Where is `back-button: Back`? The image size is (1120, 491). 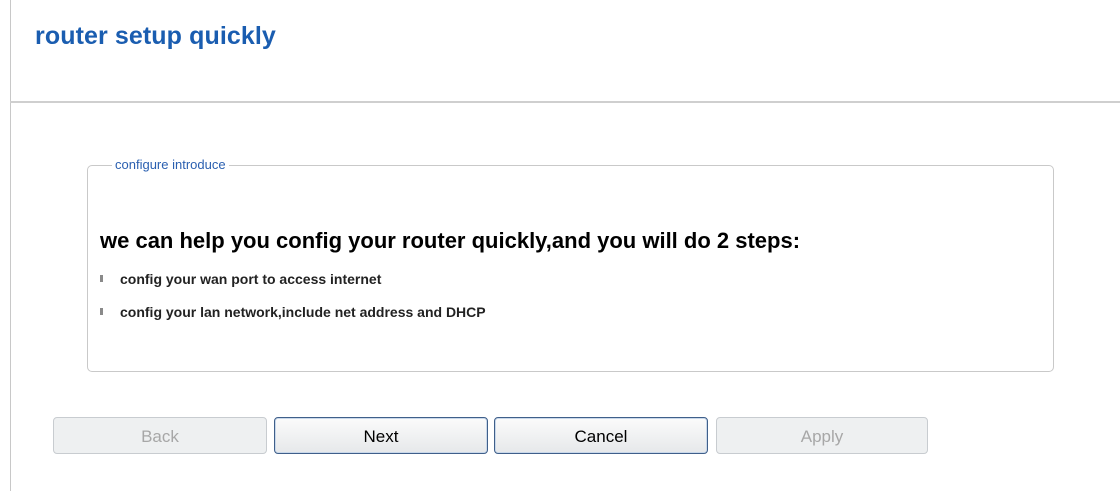
back-button: Back is located at coordinates (160, 435).